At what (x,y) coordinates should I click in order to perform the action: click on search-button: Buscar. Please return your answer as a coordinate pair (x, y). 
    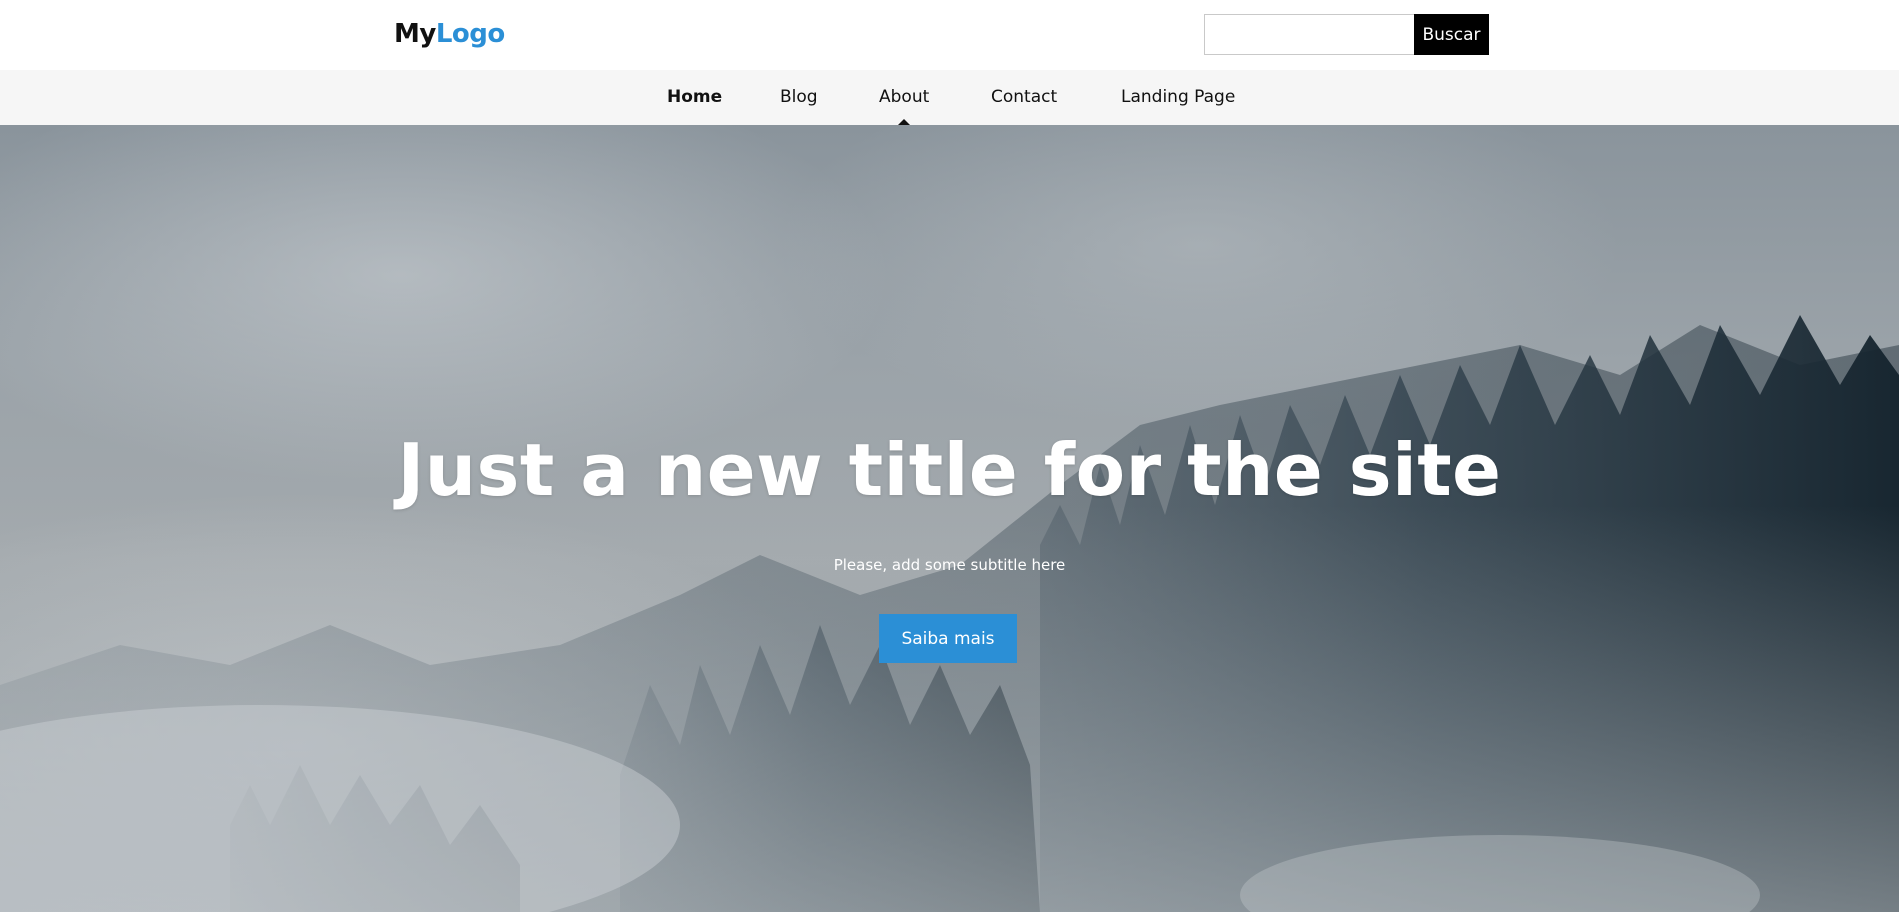
    Looking at the image, I should click on (1451, 34).